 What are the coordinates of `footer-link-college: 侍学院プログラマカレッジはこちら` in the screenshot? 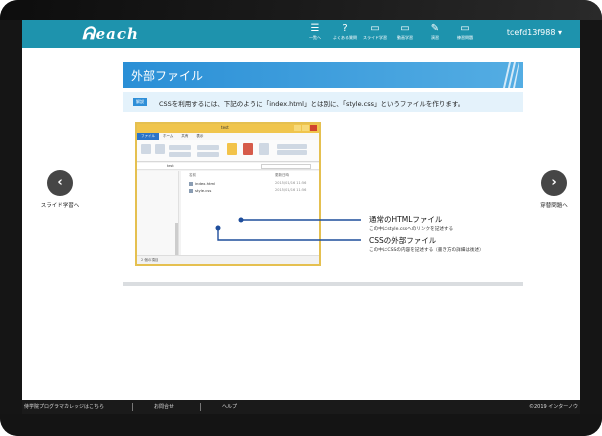 It's located at (64, 406).